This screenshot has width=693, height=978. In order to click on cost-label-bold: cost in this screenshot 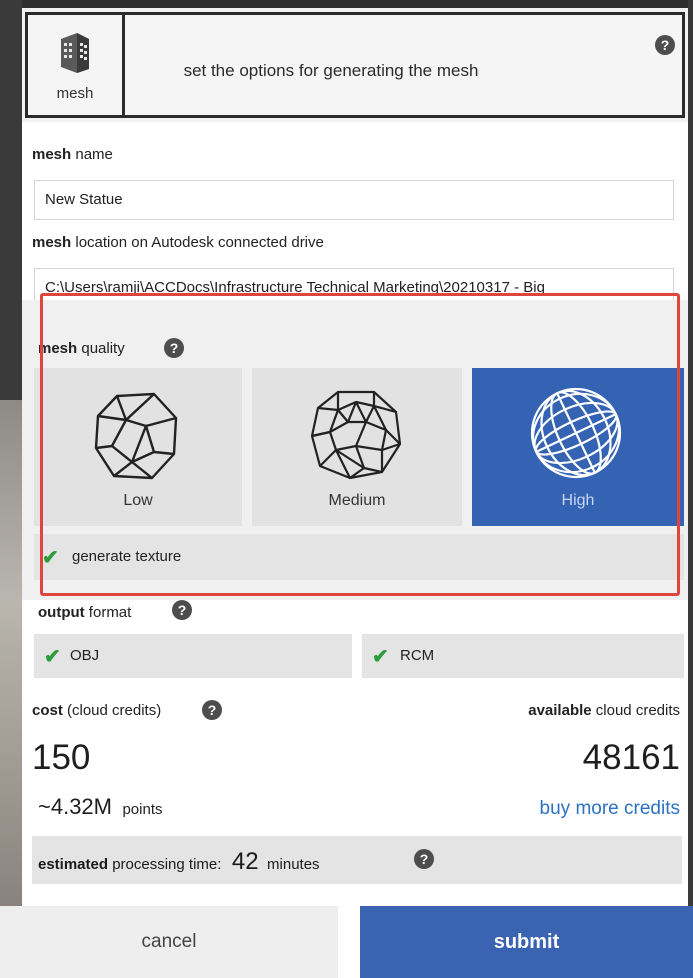, I will do `click(47, 710)`.